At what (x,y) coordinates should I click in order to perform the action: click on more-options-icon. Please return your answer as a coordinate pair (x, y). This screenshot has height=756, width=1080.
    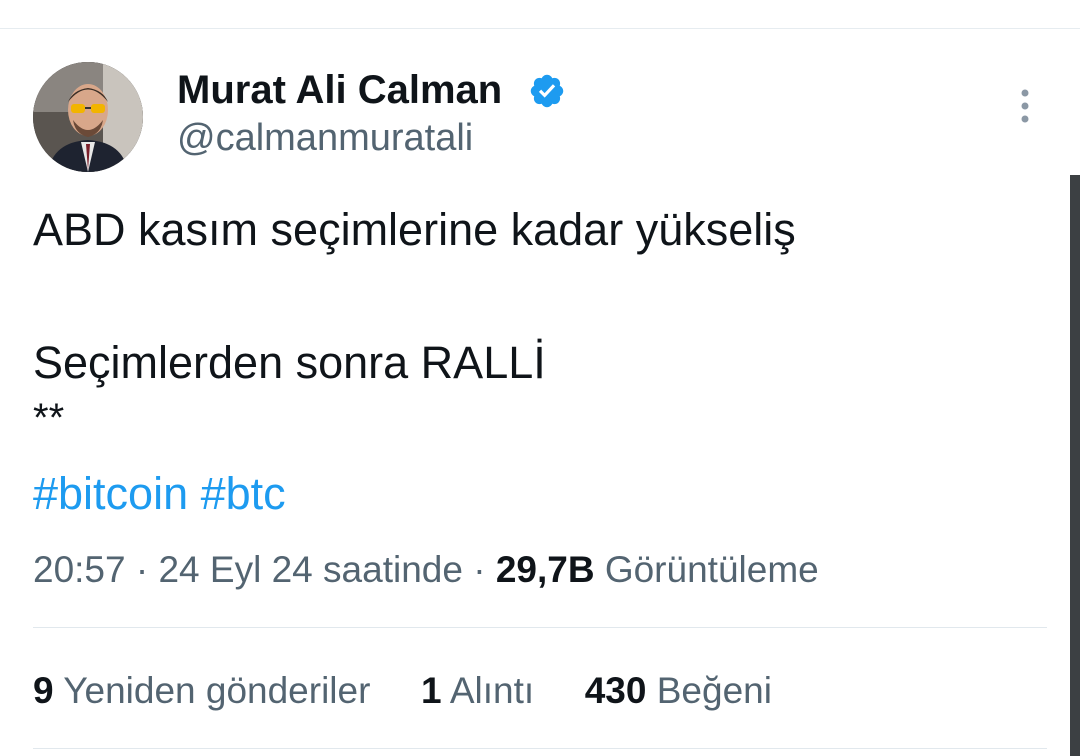
    Looking at the image, I should click on (1025, 106).